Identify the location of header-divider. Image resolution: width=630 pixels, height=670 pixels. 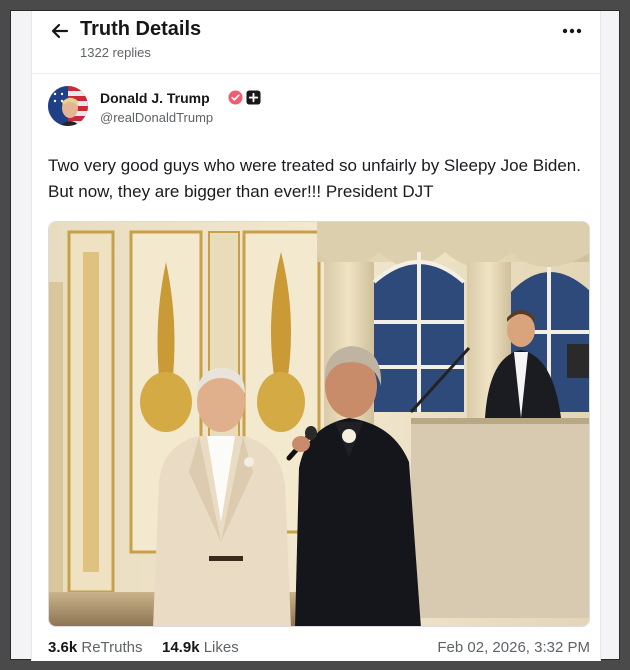
(316, 73).